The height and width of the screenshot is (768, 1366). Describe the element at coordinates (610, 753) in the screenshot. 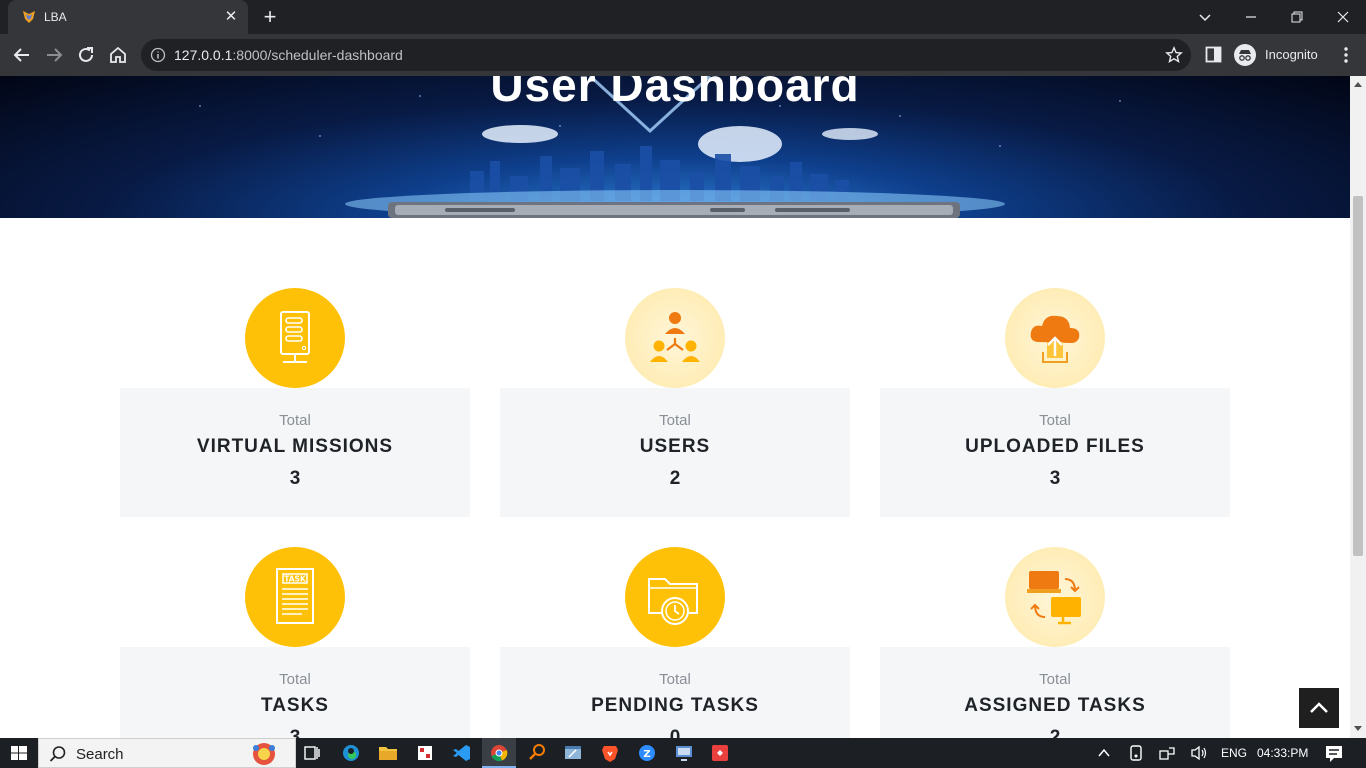

I see `brave-browser-icon` at that location.